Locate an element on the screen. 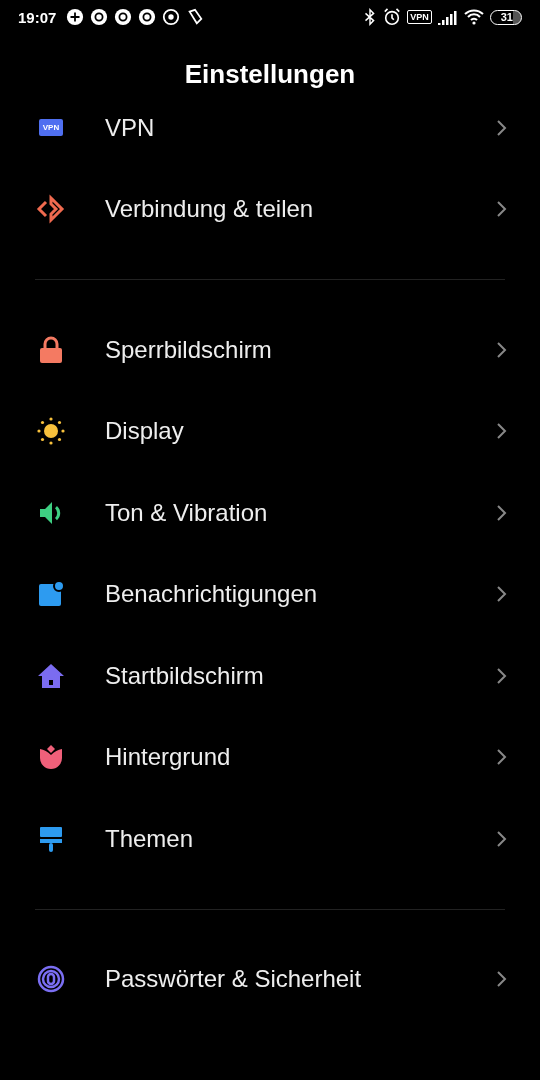 This screenshot has width=540, height=1080. item-label: Themen is located at coordinates (150, 838).